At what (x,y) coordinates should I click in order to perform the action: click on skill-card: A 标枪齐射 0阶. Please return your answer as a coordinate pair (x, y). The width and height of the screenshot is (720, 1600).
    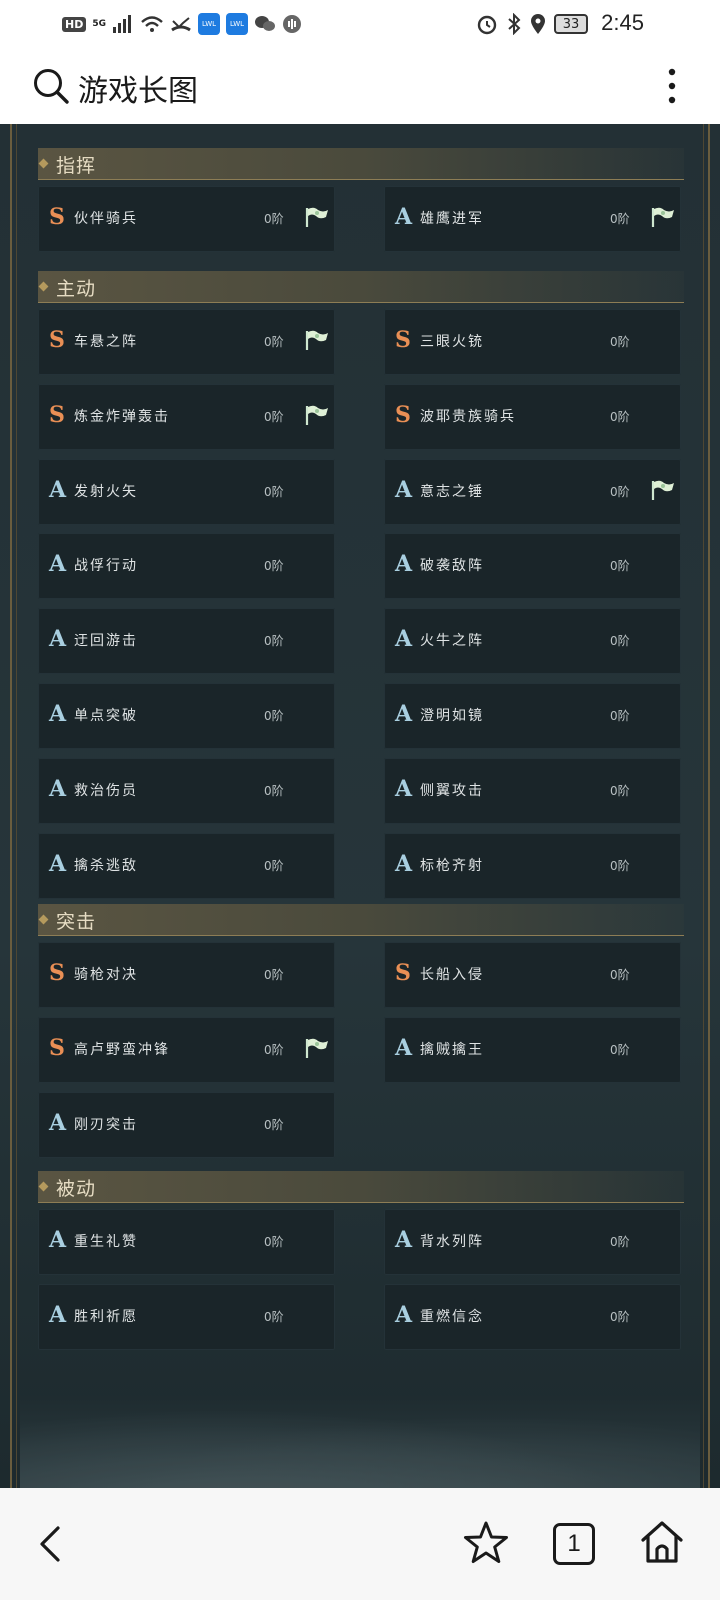
    Looking at the image, I should click on (532, 866).